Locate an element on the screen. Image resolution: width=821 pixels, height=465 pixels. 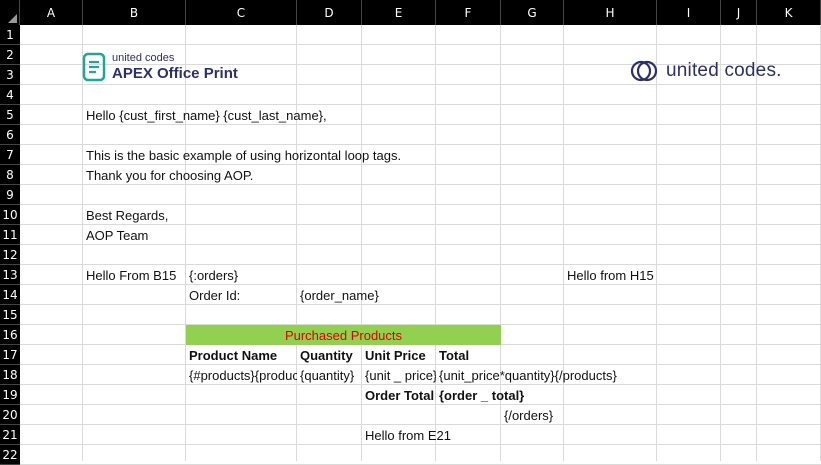
row-header-18: 18 is located at coordinates (10, 375).